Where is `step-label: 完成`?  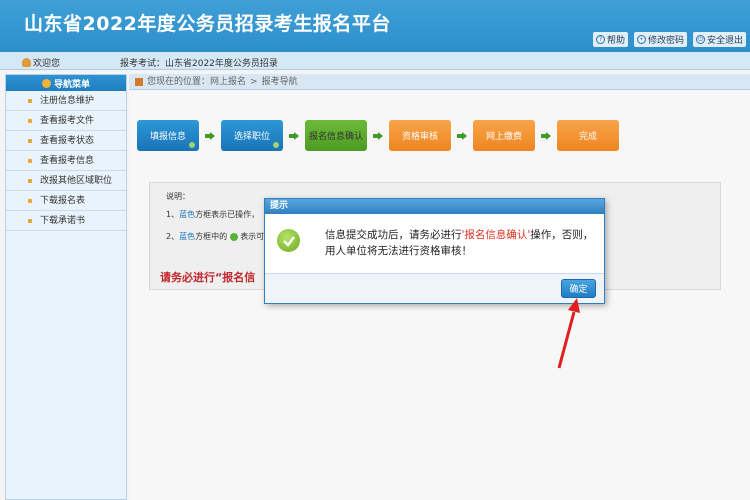 step-label: 完成 is located at coordinates (587, 137).